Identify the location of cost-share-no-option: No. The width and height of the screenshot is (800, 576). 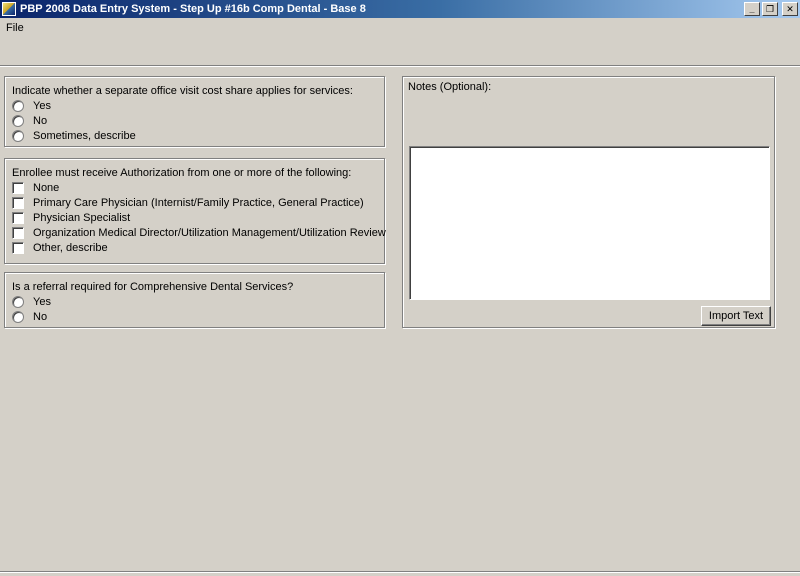
(29, 121).